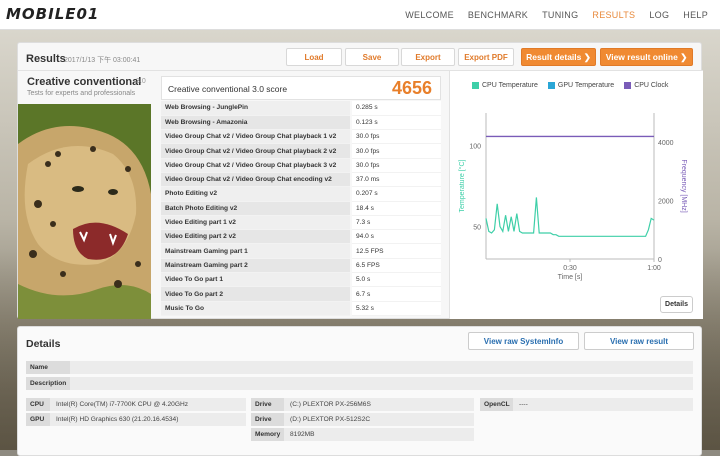 This screenshot has height=456, width=720. I want to click on view-raw-sysinfo-button: View raw SystemInfo, so click(523, 341).